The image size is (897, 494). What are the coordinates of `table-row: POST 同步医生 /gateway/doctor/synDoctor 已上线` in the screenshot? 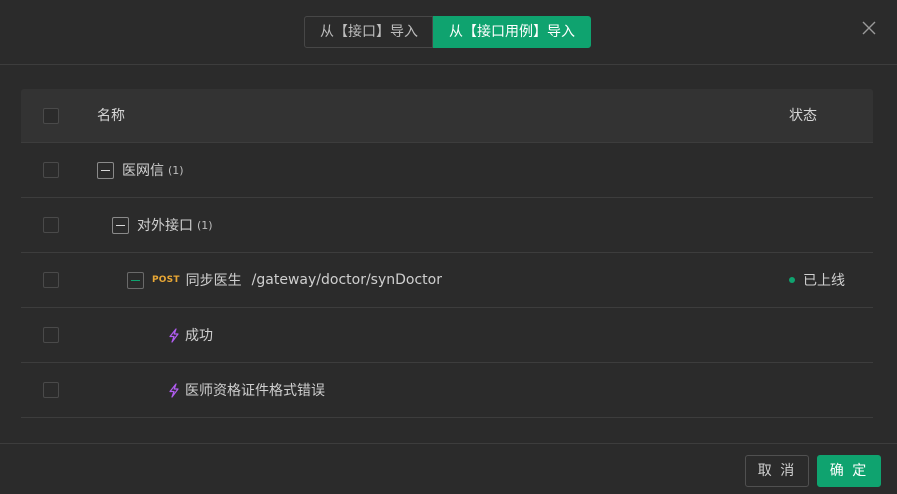 It's located at (447, 280).